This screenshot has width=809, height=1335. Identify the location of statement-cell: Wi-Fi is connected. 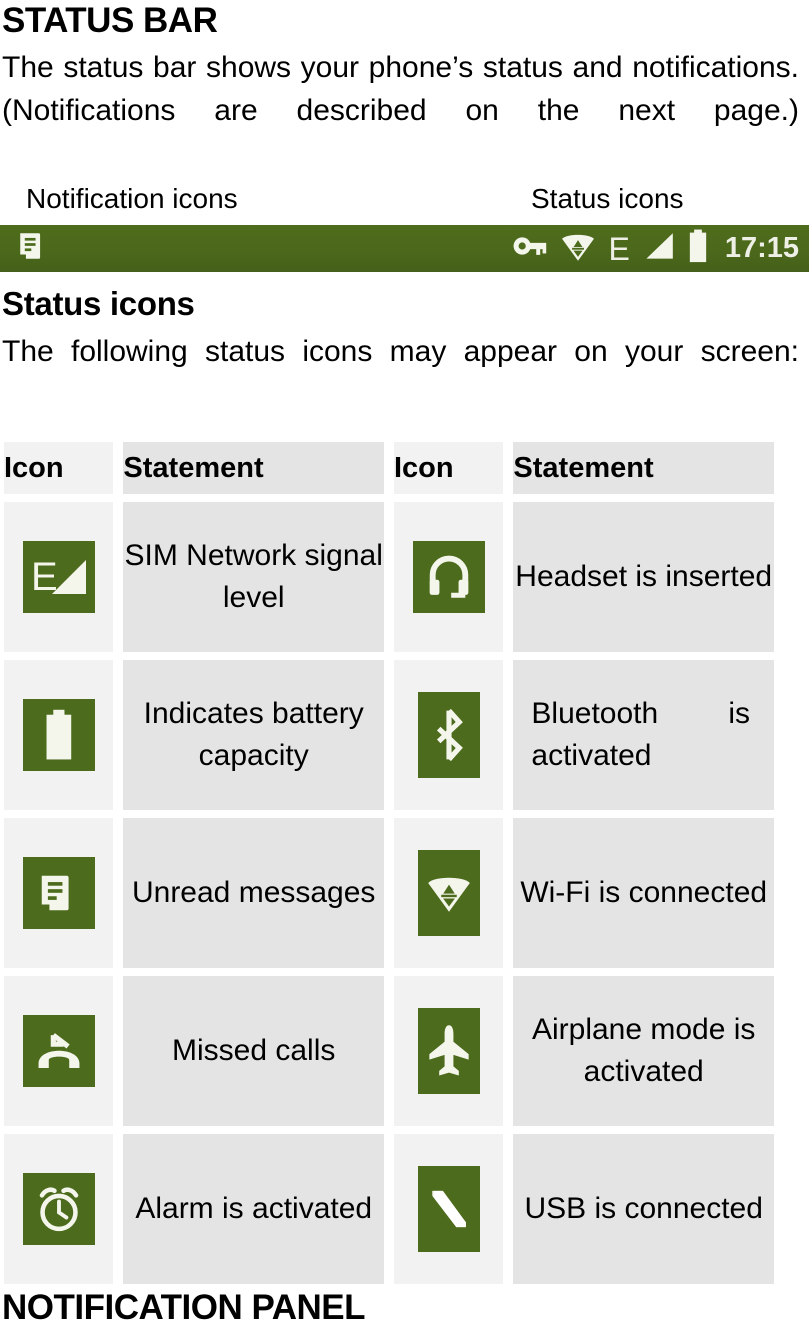
(643, 893).